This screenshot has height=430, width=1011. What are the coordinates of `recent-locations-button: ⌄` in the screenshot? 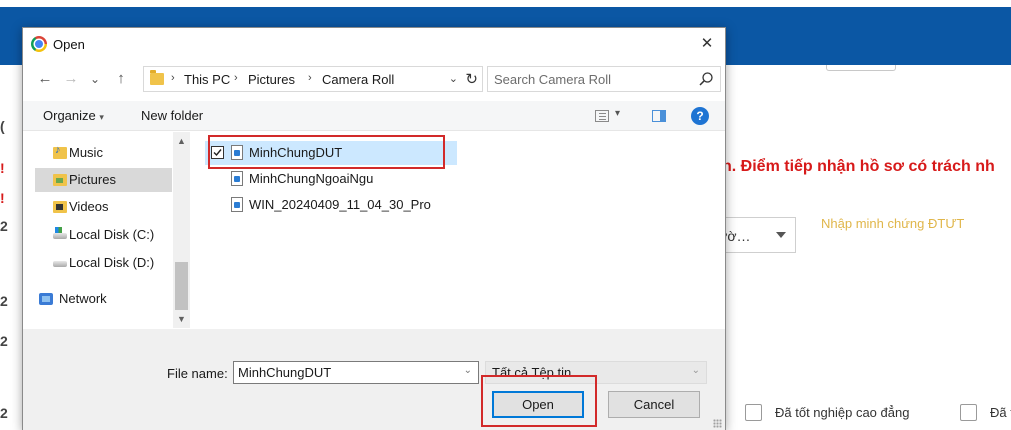 It's located at (95, 79).